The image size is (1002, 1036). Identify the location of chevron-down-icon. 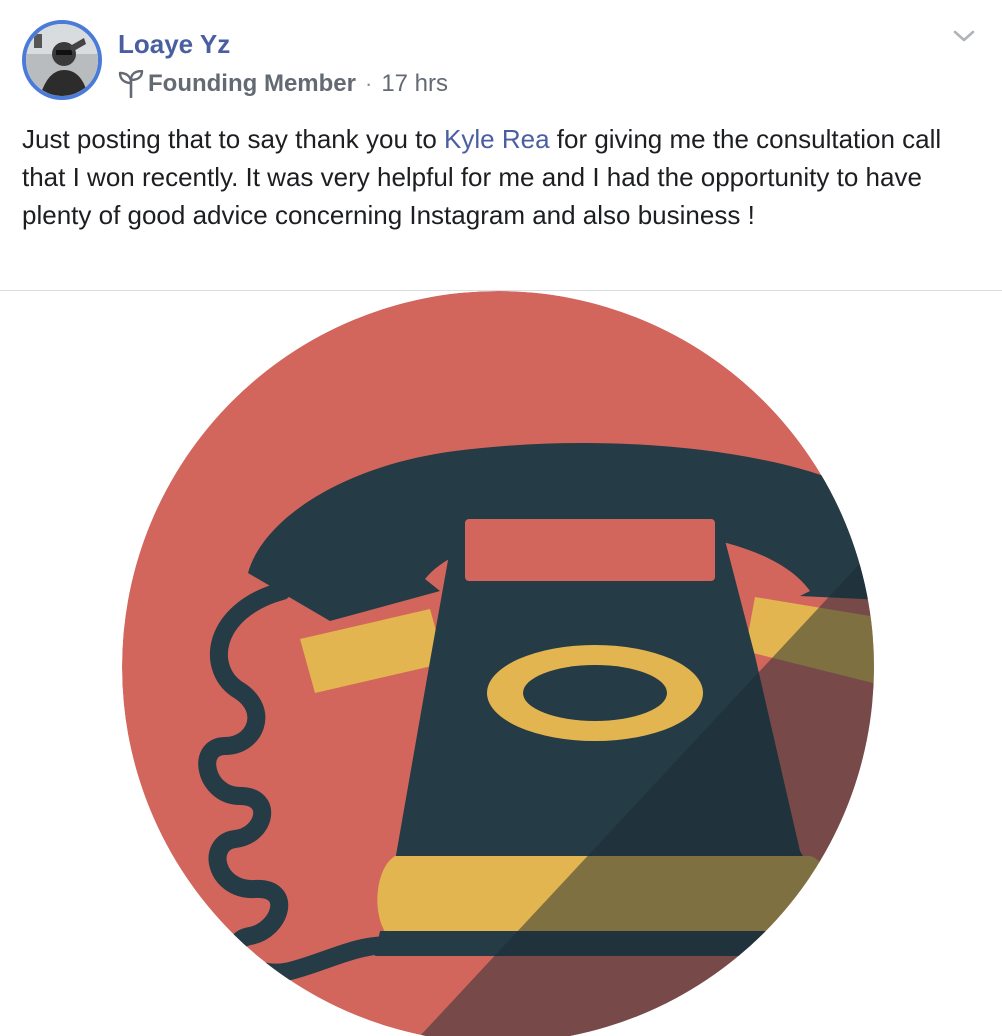
(964, 36).